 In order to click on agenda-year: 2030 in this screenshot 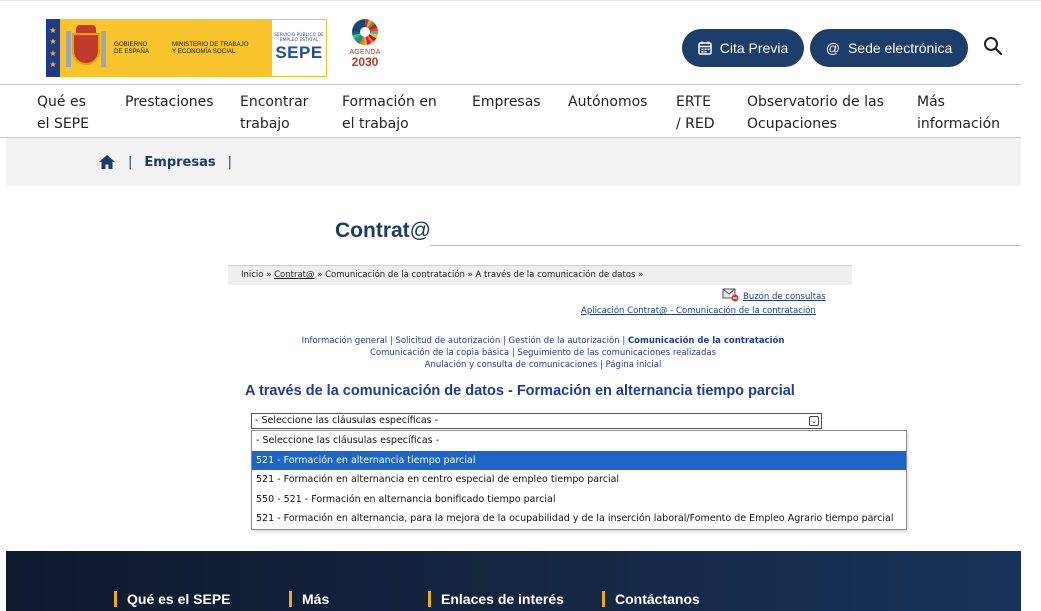, I will do `click(365, 62)`.